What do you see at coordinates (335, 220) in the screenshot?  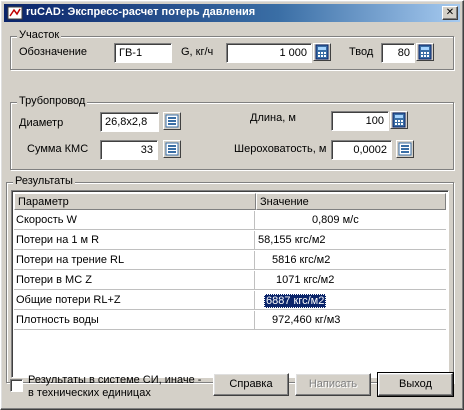 I see `value-cell: 0,809 м/с` at bounding box center [335, 220].